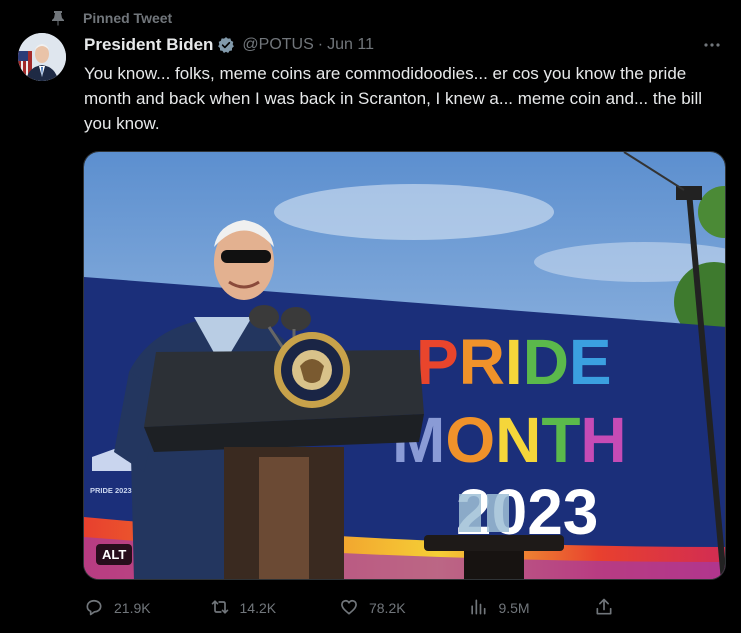  What do you see at coordinates (387, 608) in the screenshot?
I see `like-count: 78.2K` at bounding box center [387, 608].